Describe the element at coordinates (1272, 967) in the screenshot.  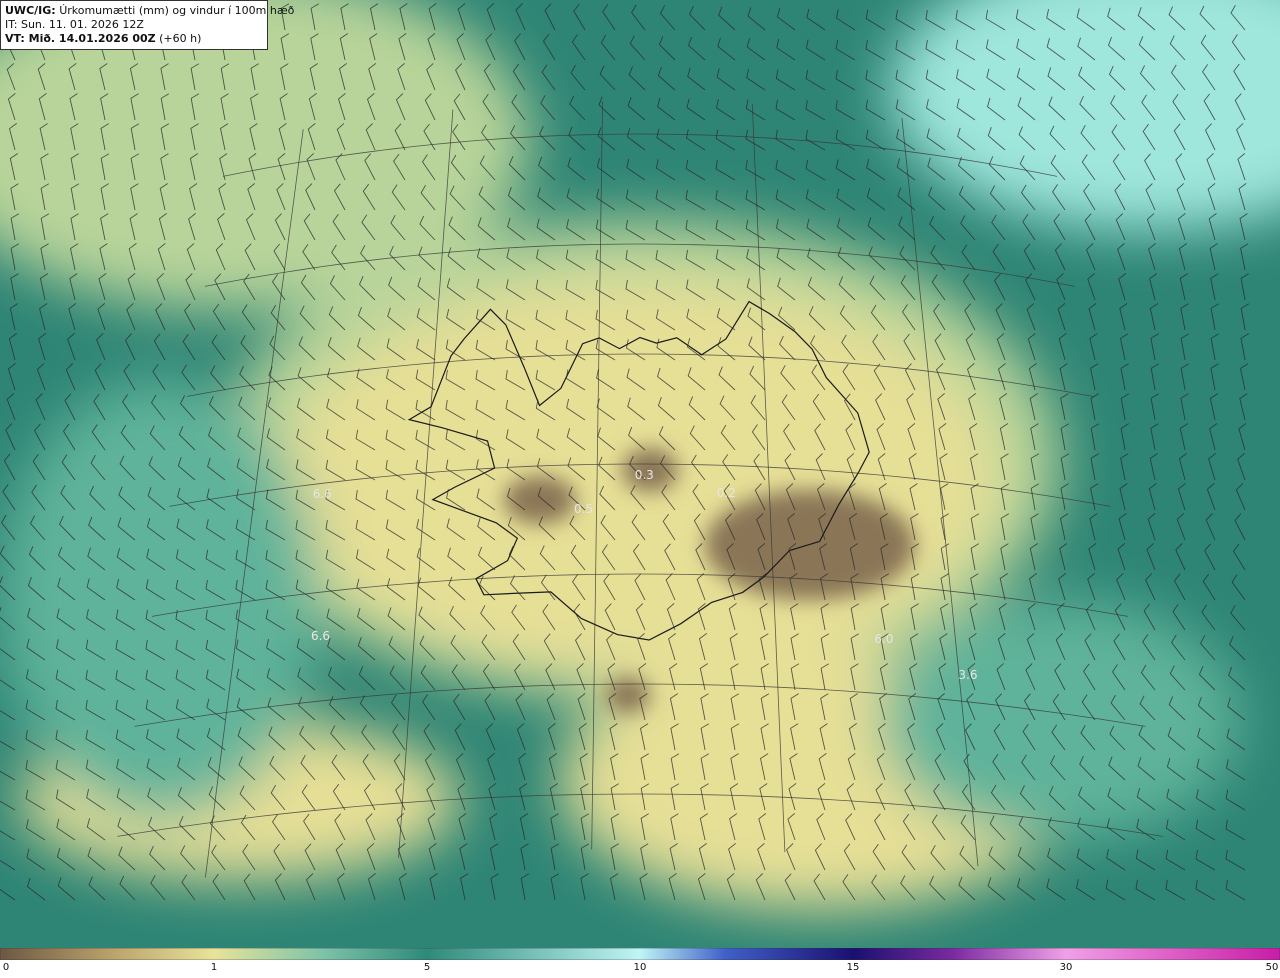
I see `colorbar-tick: 50` at that location.